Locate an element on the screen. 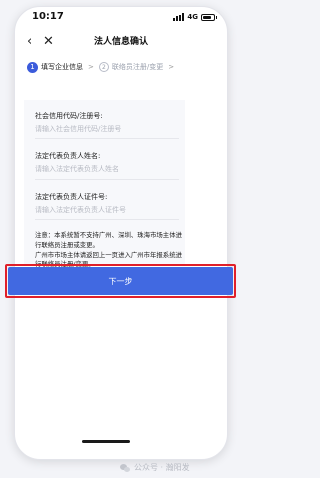 Image resolution: width=320 pixels, height=478 pixels. page-title: 法人信息确认 is located at coordinates (120, 42).